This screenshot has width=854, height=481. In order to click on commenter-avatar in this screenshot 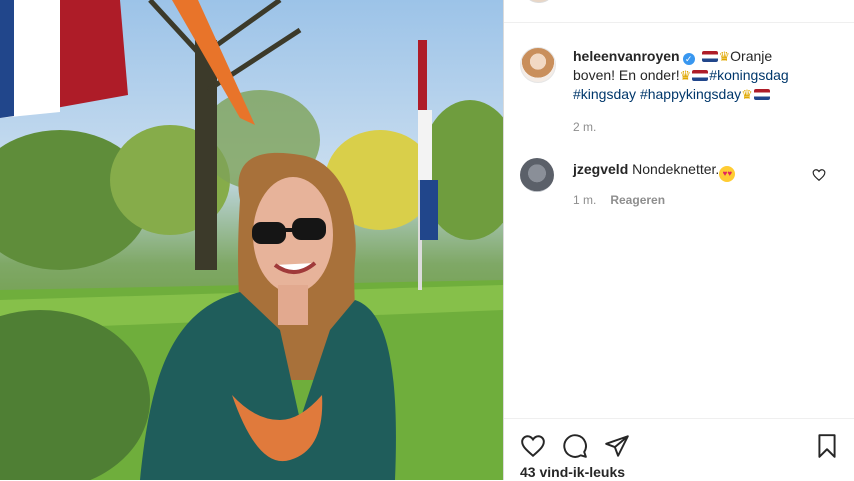, I will do `click(537, 175)`.